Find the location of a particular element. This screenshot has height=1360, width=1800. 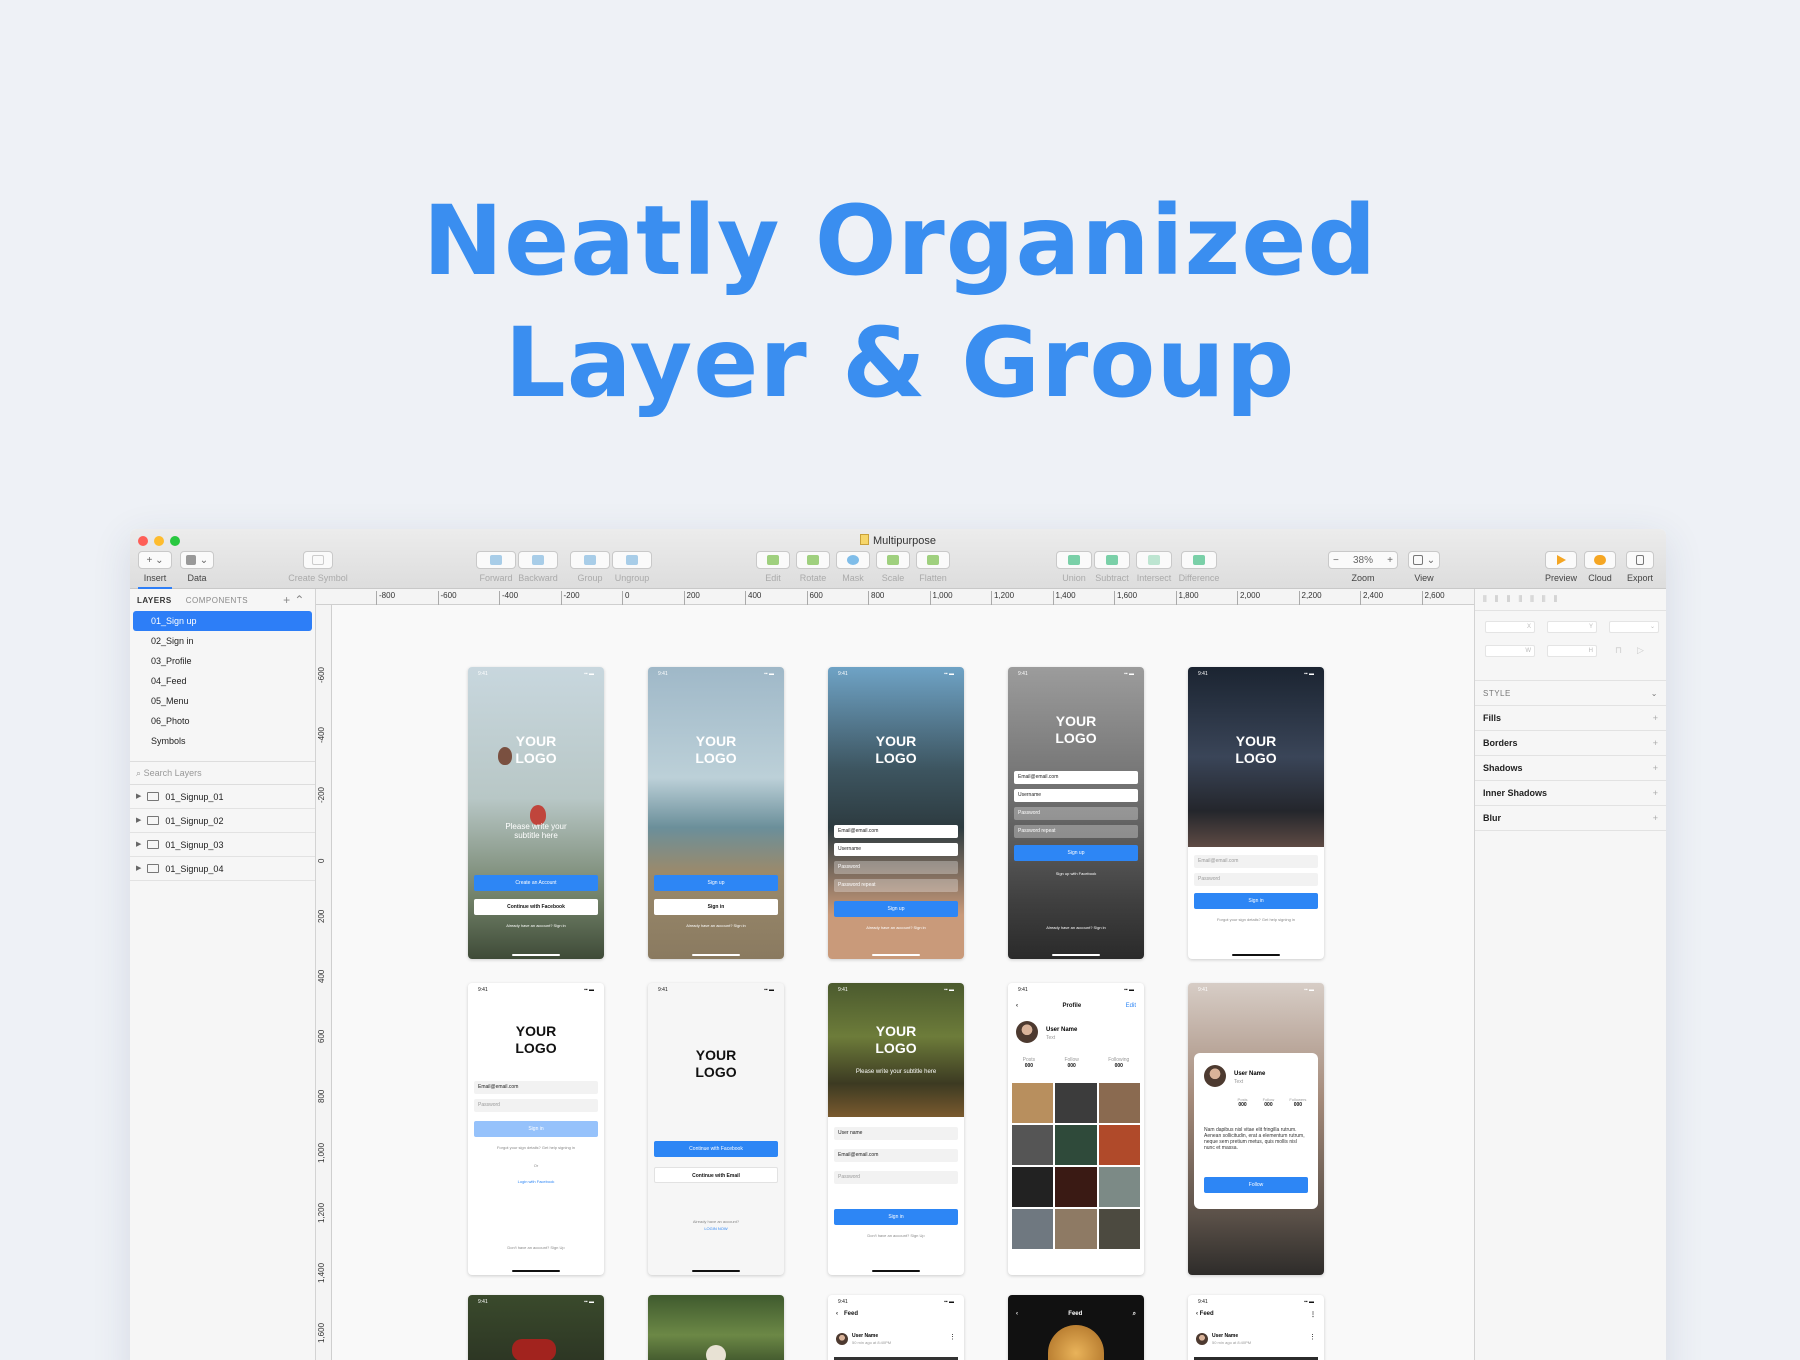

ungroup-icon is located at coordinates (632, 560).